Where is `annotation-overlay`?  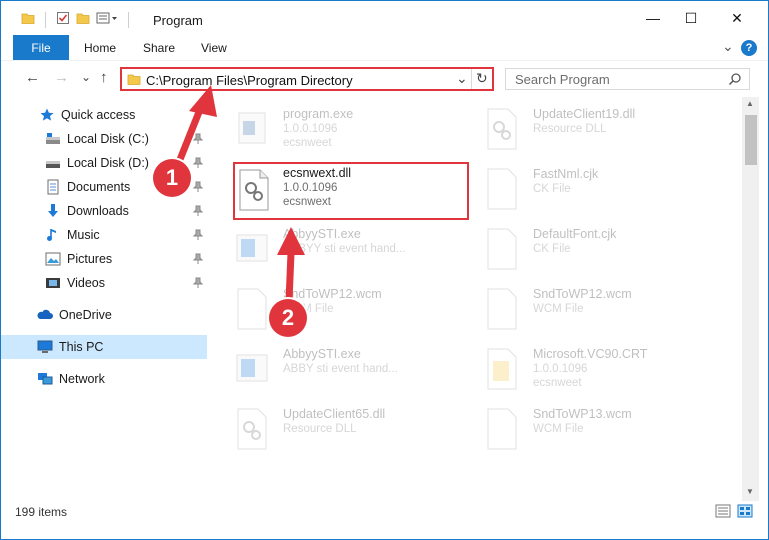 annotation-overlay is located at coordinates (239, 195).